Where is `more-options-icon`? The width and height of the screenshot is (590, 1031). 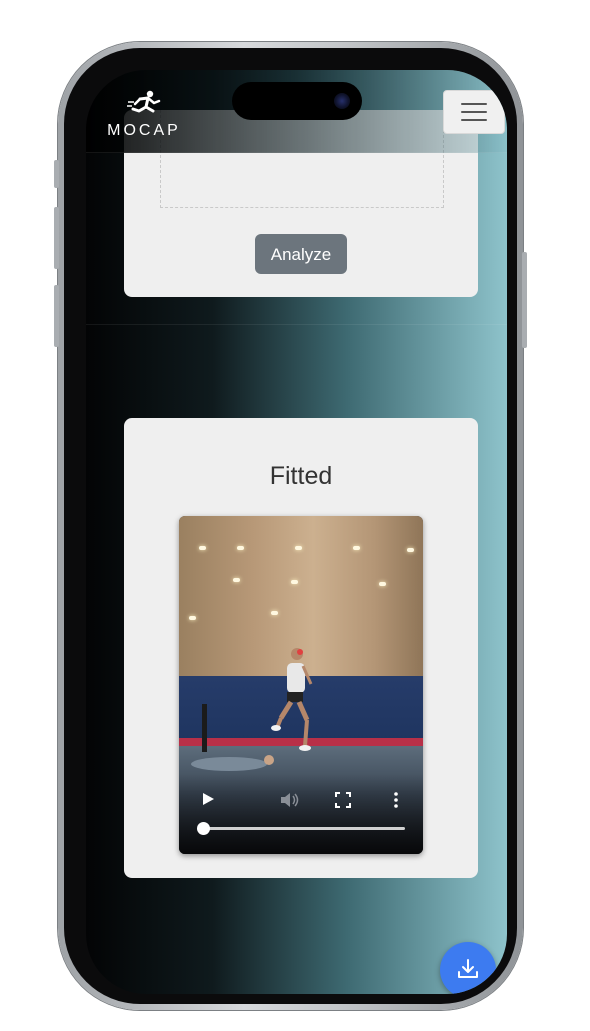
more-options-icon is located at coordinates (396, 800).